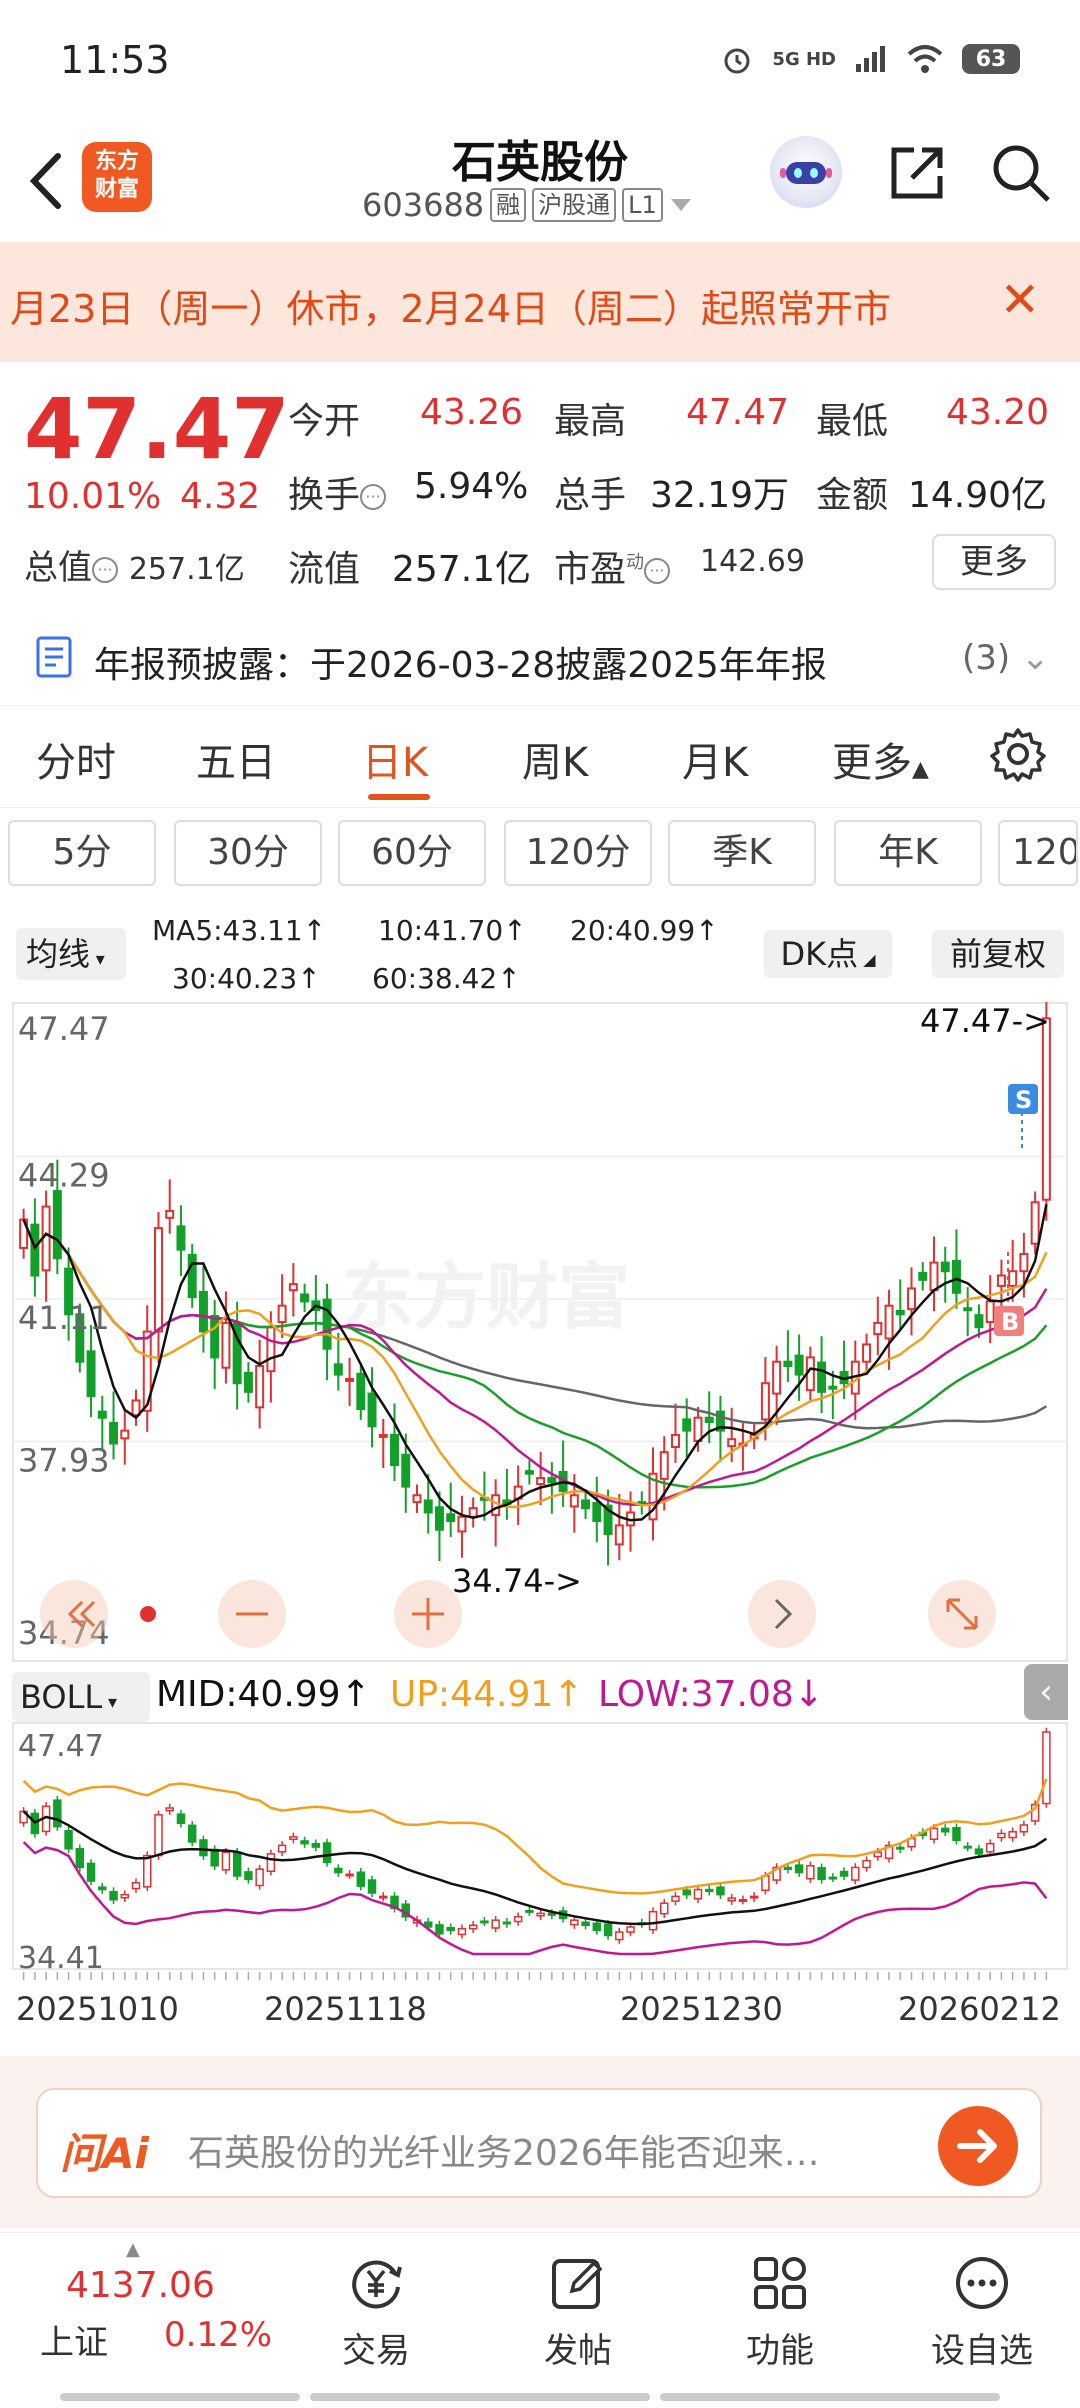 This screenshot has height=2408, width=1080. What do you see at coordinates (423, 205) in the screenshot?
I see `stock-code: 603688` at bounding box center [423, 205].